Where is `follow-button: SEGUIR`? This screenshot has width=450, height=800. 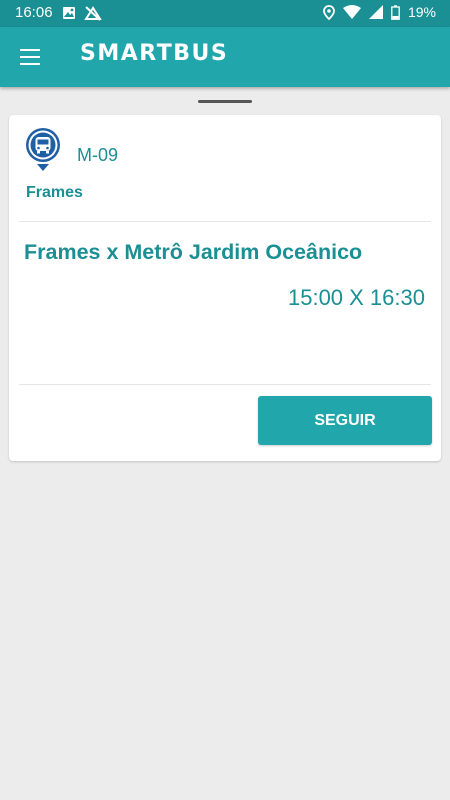
follow-button: SEGUIR is located at coordinates (345, 420).